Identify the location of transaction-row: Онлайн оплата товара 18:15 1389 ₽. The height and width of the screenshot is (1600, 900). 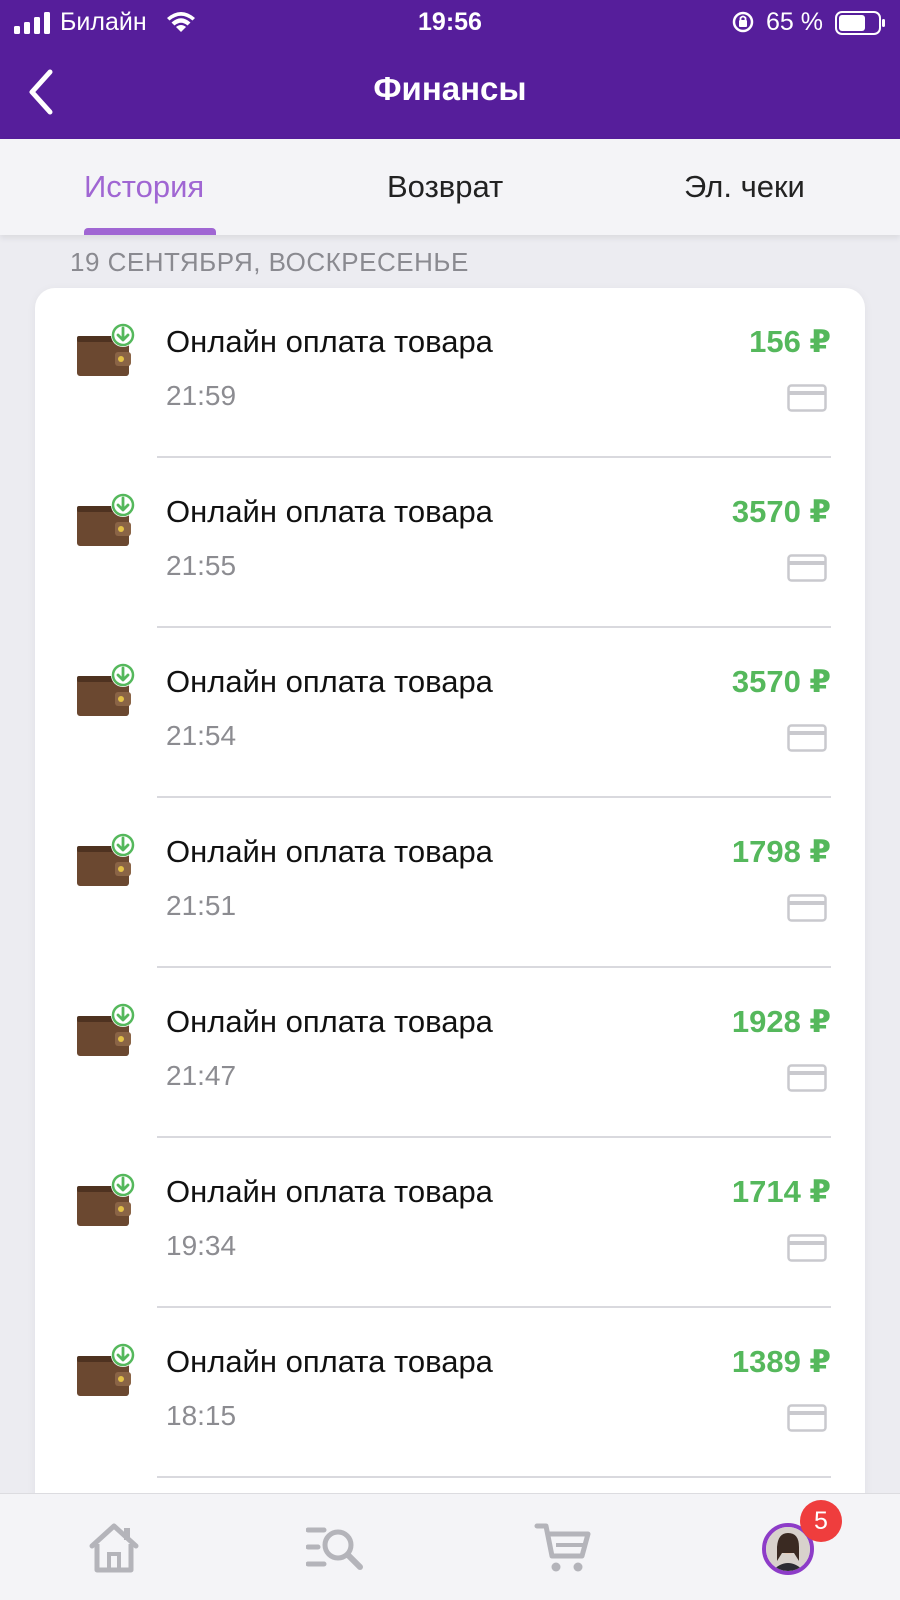
(450, 1393).